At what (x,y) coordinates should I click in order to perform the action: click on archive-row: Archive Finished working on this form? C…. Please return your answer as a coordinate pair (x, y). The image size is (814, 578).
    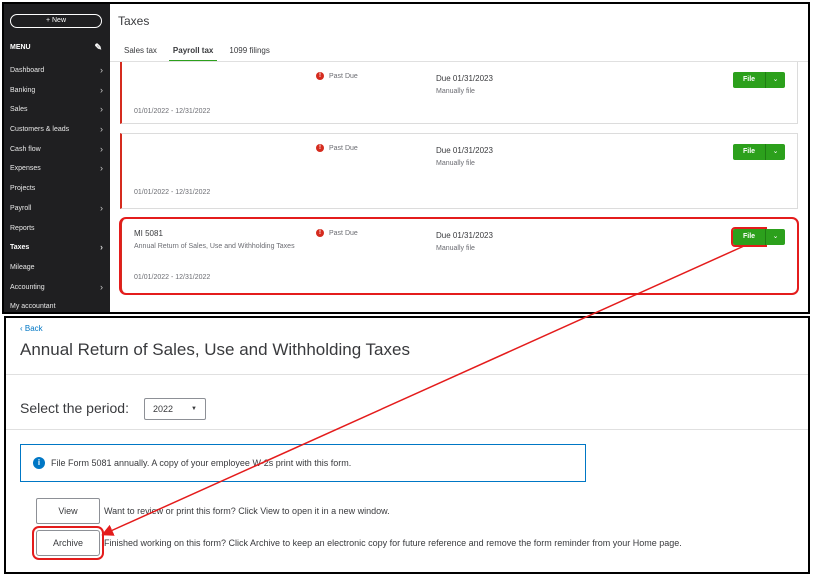
    Looking at the image, I should click on (357, 543).